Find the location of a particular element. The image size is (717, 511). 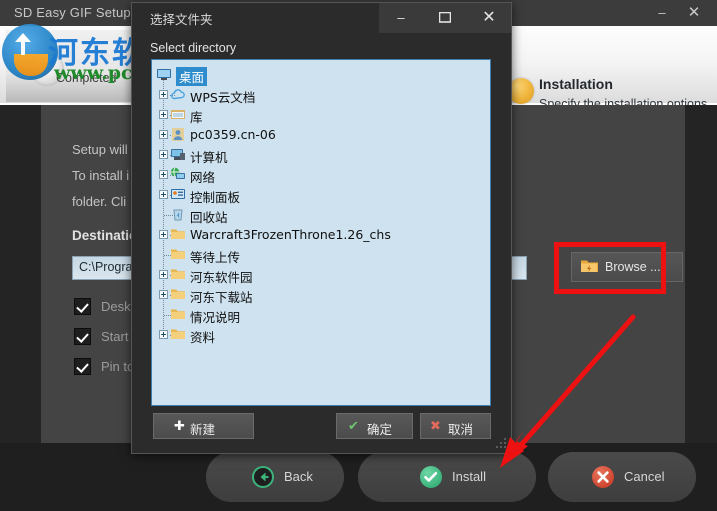

back-button-label: Back is located at coordinates (298, 476).